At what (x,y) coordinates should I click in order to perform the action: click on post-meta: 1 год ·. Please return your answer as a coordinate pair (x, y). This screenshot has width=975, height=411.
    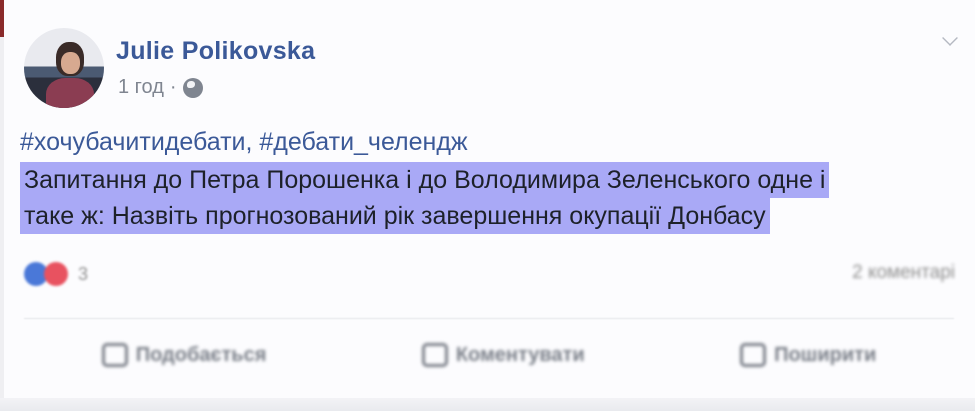
    Looking at the image, I should click on (160, 87).